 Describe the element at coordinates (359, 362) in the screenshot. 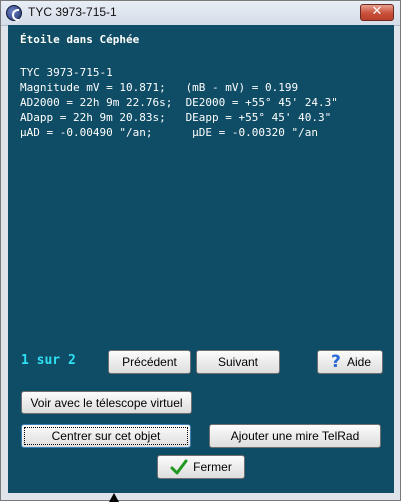

I see `help-button-label: Aide` at that location.